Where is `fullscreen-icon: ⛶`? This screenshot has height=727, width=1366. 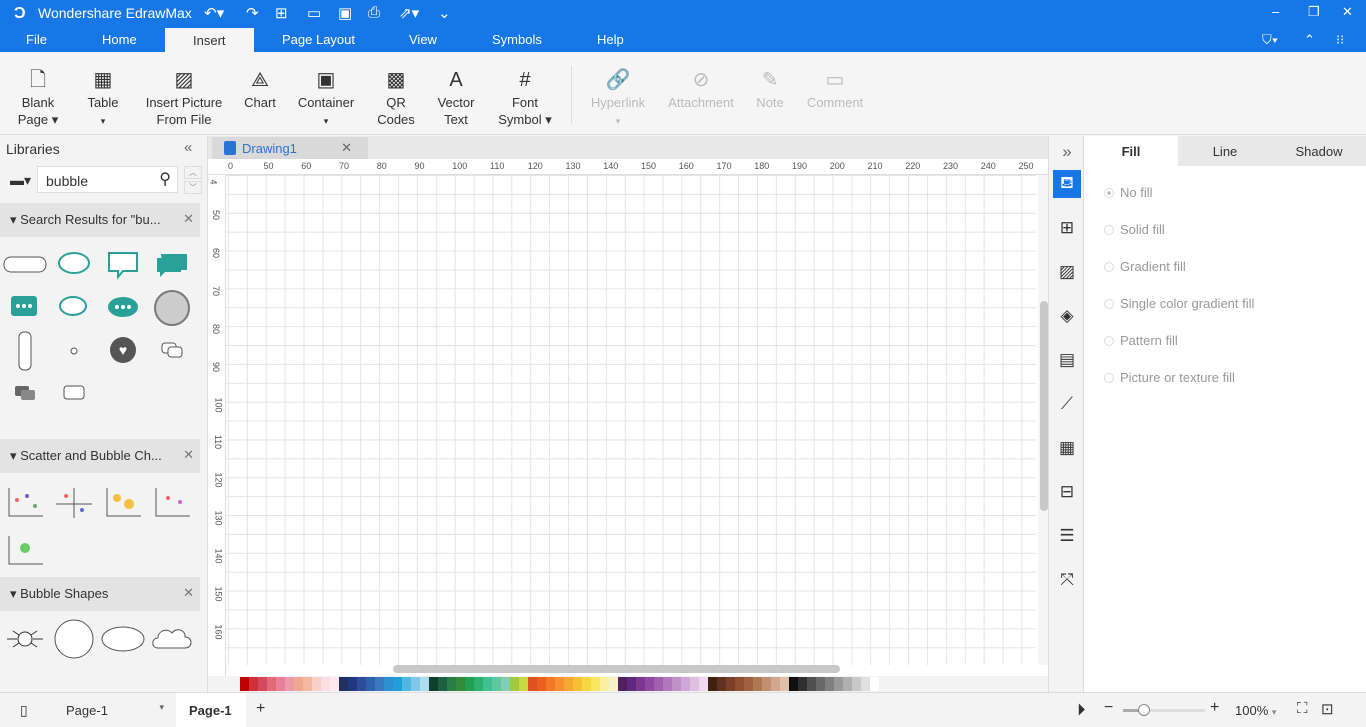 fullscreen-icon: ⛶ is located at coordinates (1302, 708).